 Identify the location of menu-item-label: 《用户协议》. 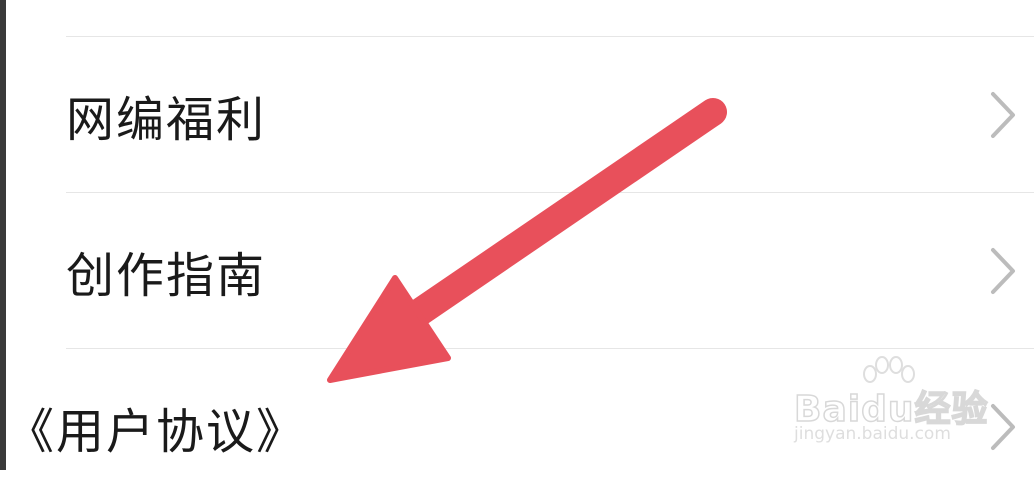
(156, 431).